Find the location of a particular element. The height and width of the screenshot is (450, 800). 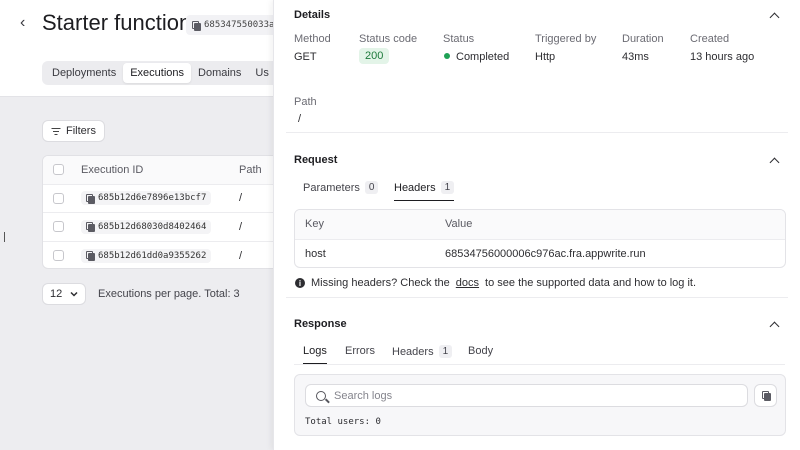

triggered-by-value: Http is located at coordinates (545, 57).